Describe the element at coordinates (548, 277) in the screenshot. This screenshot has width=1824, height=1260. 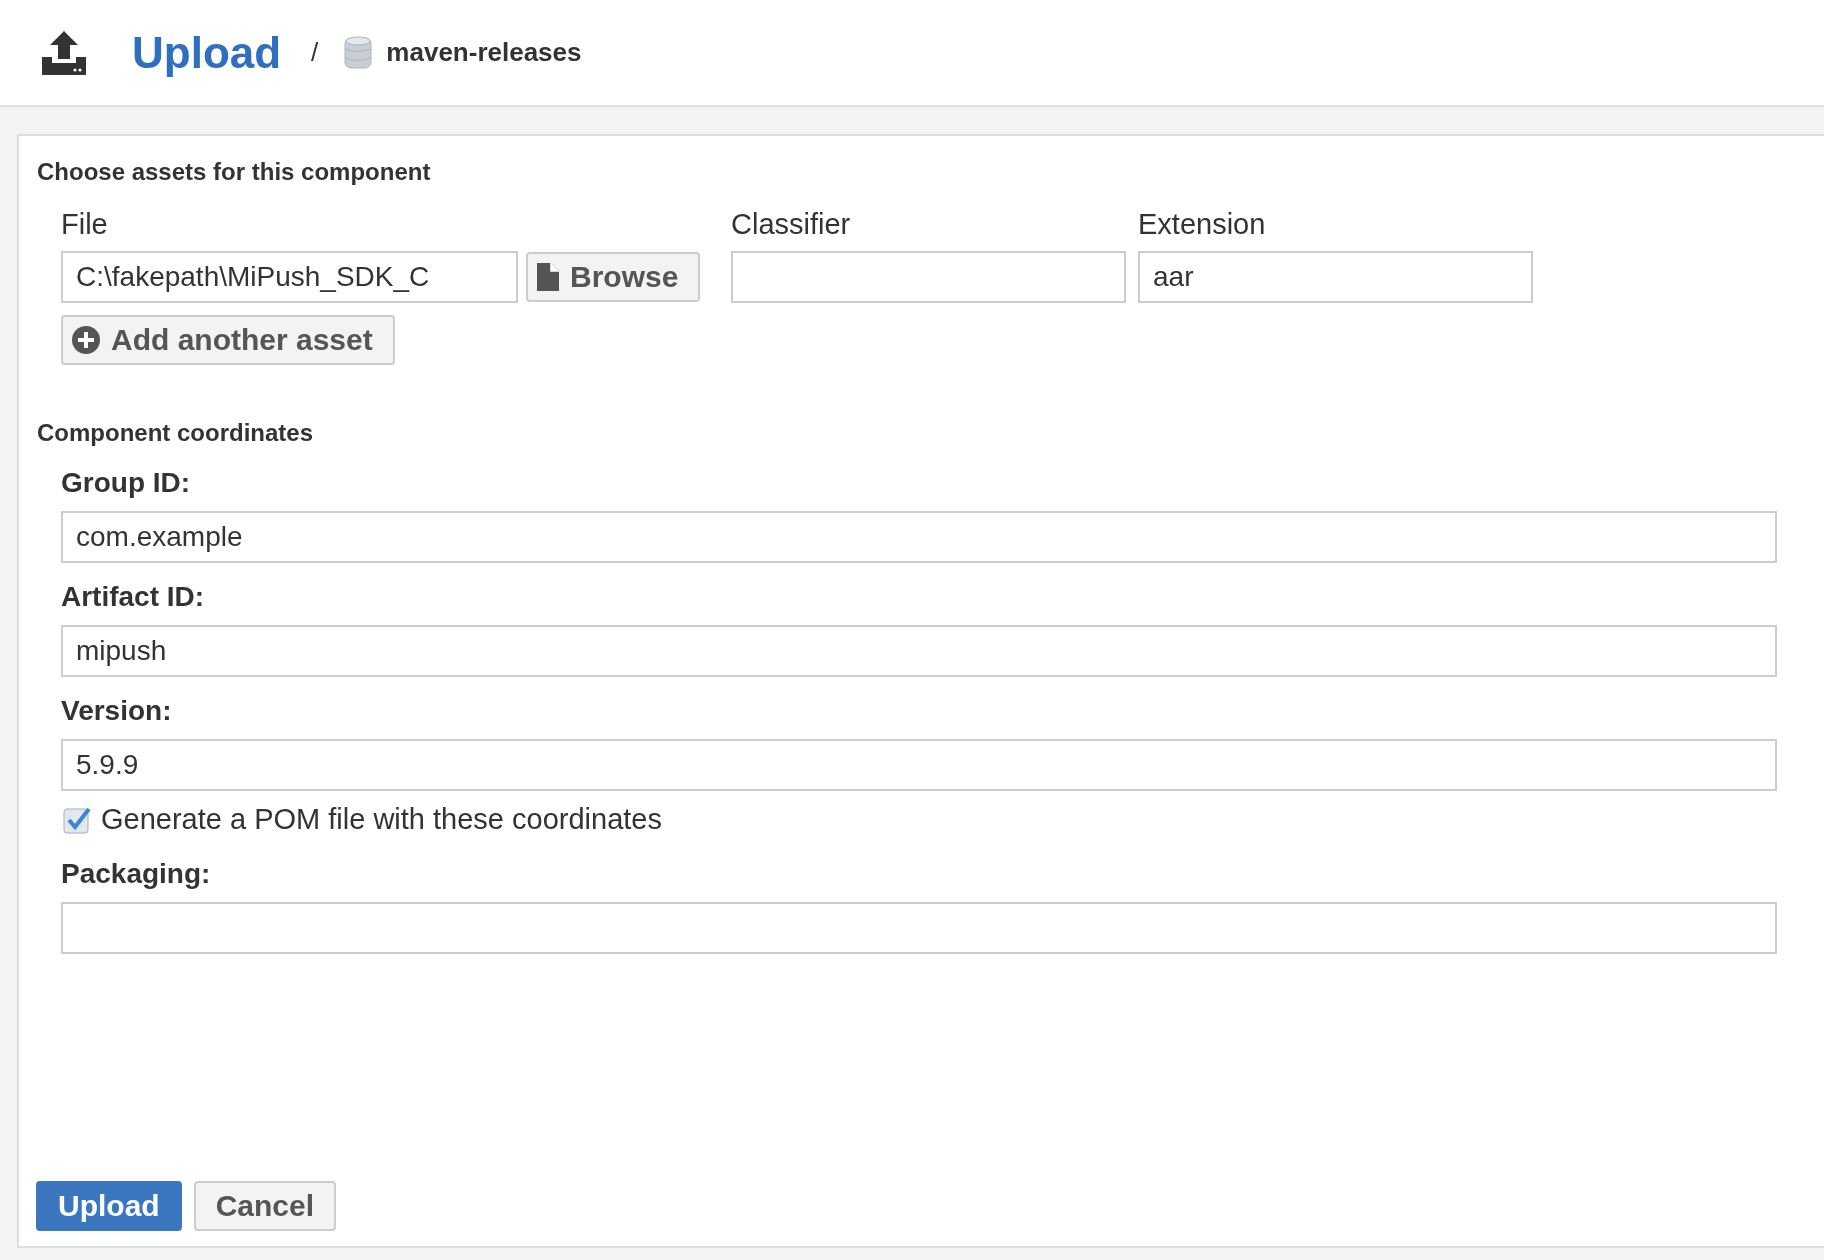
I see `file-icon` at that location.